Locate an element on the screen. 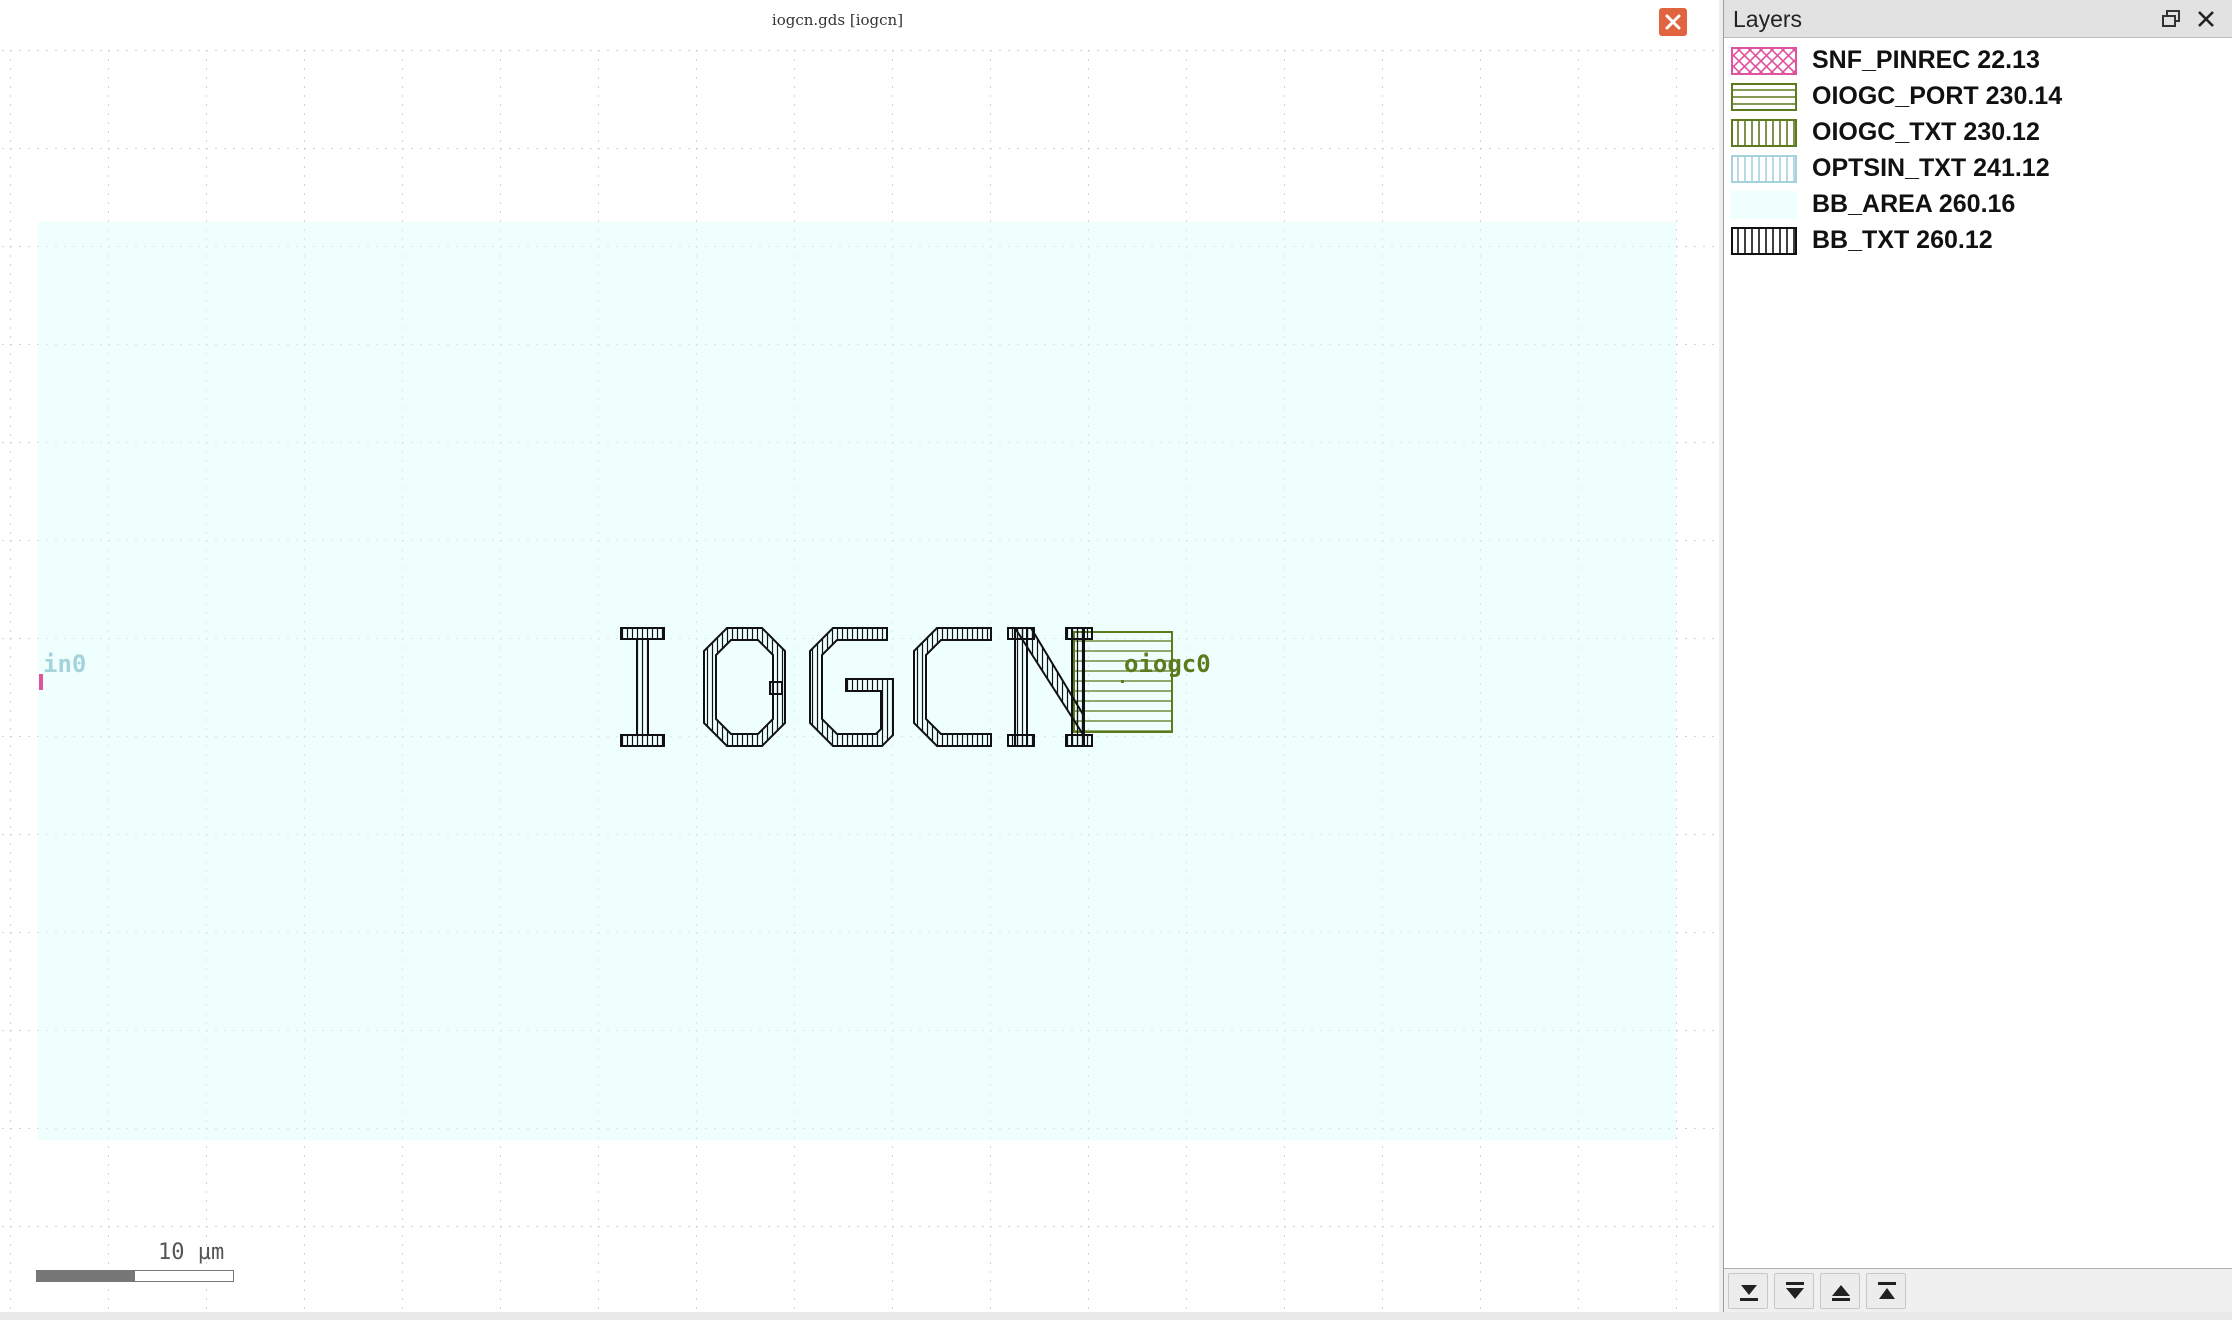  move-to-bottom-button is located at coordinates (1748, 1291).